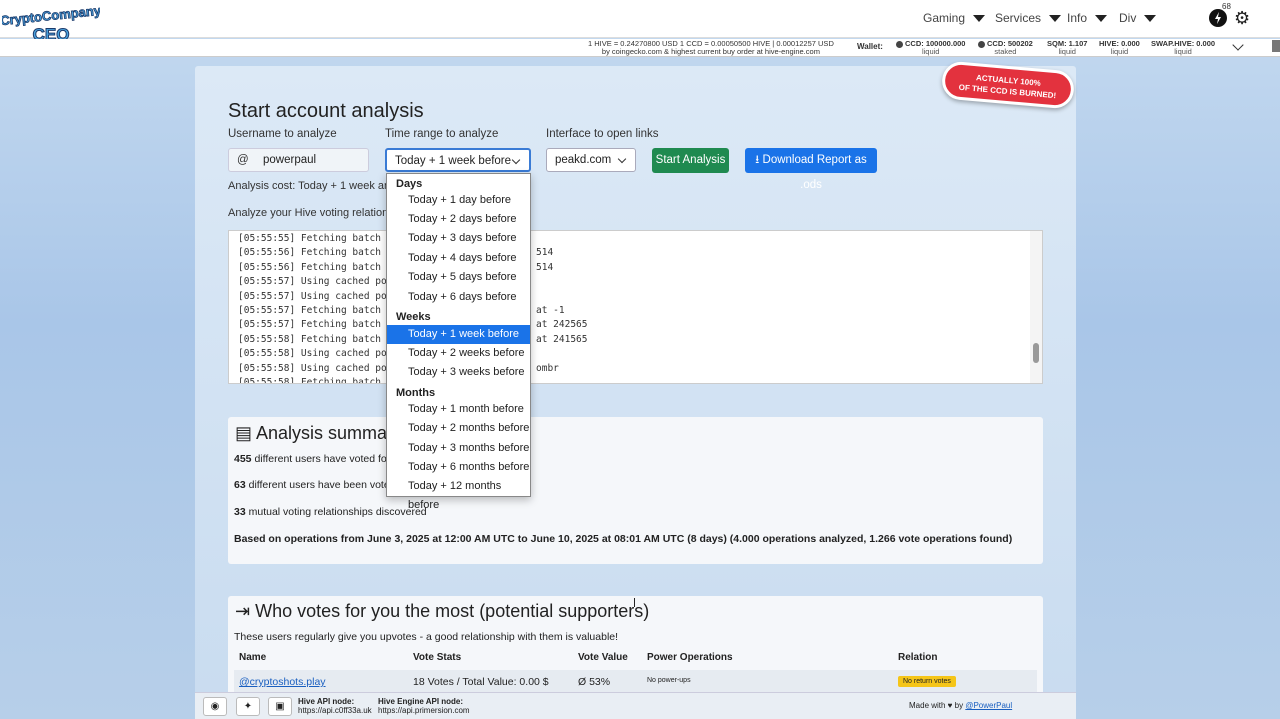  Describe the element at coordinates (917, 657) in the screenshot. I see `col-relation: Relation` at that location.